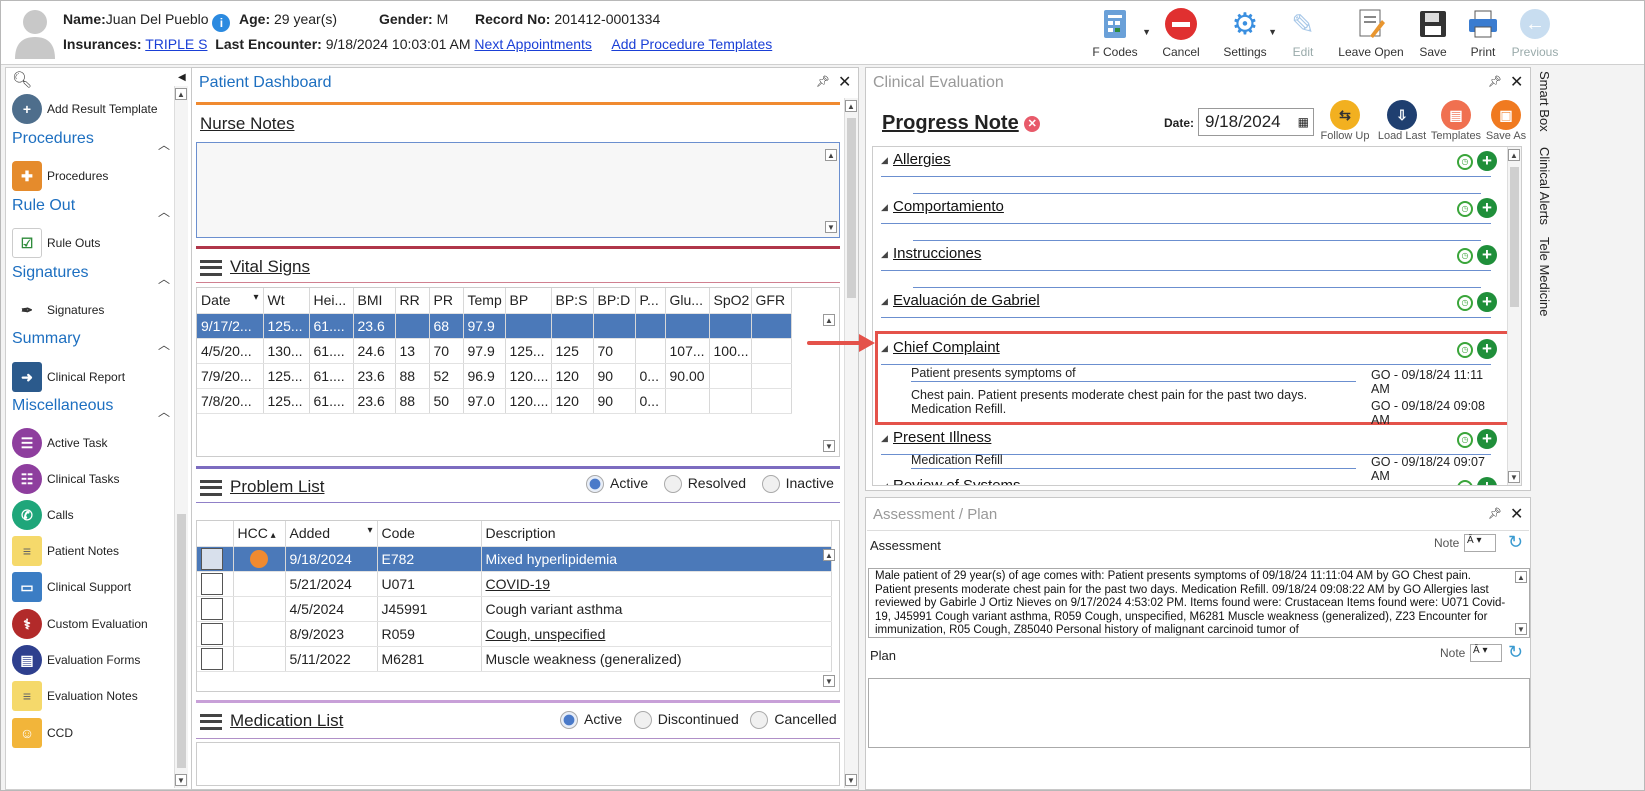 The image size is (1645, 791). I want to click on dashboard-scrollbar: ▲ ▼, so click(851, 443).